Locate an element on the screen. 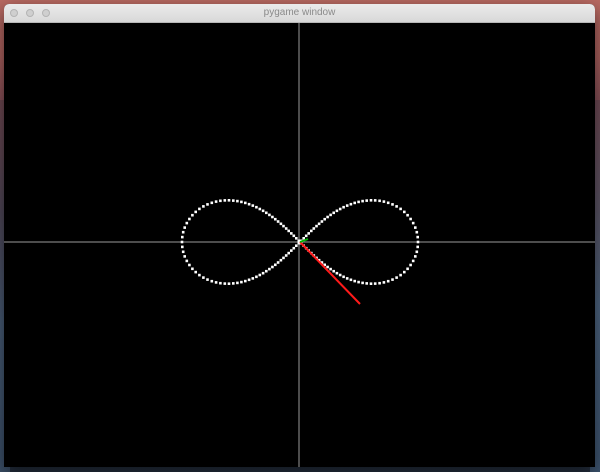 Image resolution: width=600 pixels, height=472 pixels. red-vector is located at coordinates (330, 273).